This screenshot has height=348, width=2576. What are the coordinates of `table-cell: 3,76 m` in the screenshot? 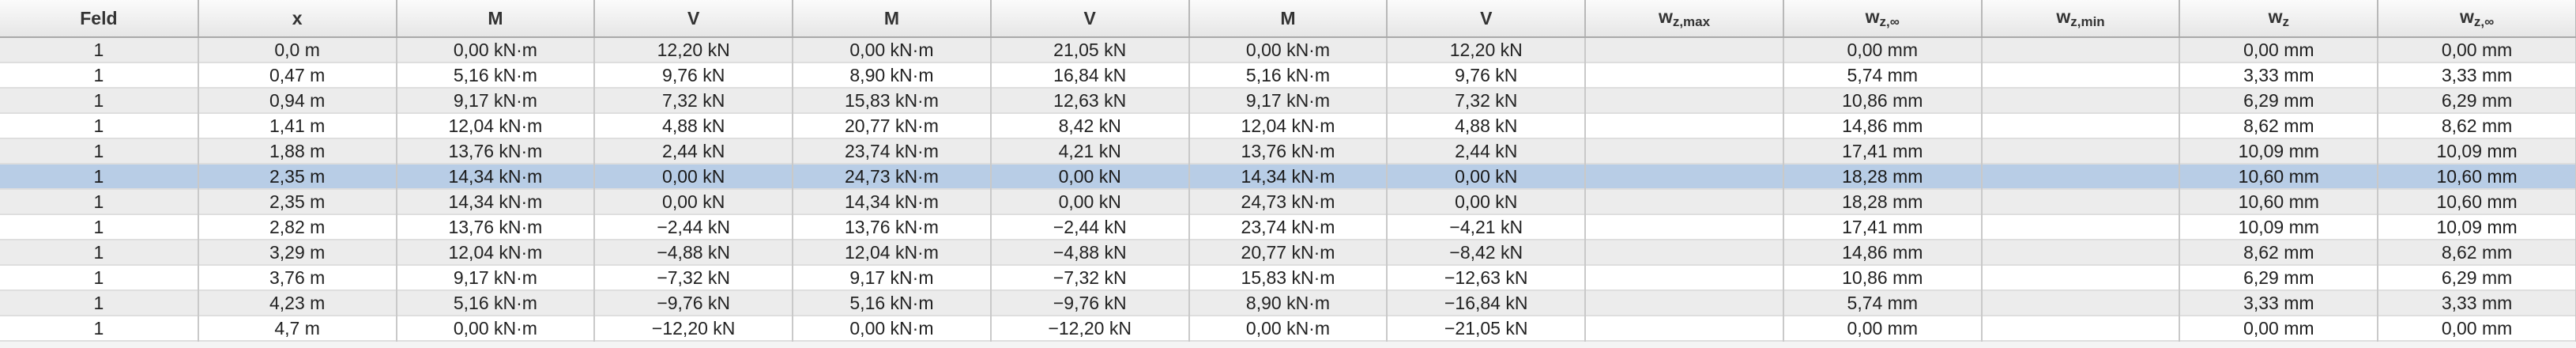 It's located at (297, 277).